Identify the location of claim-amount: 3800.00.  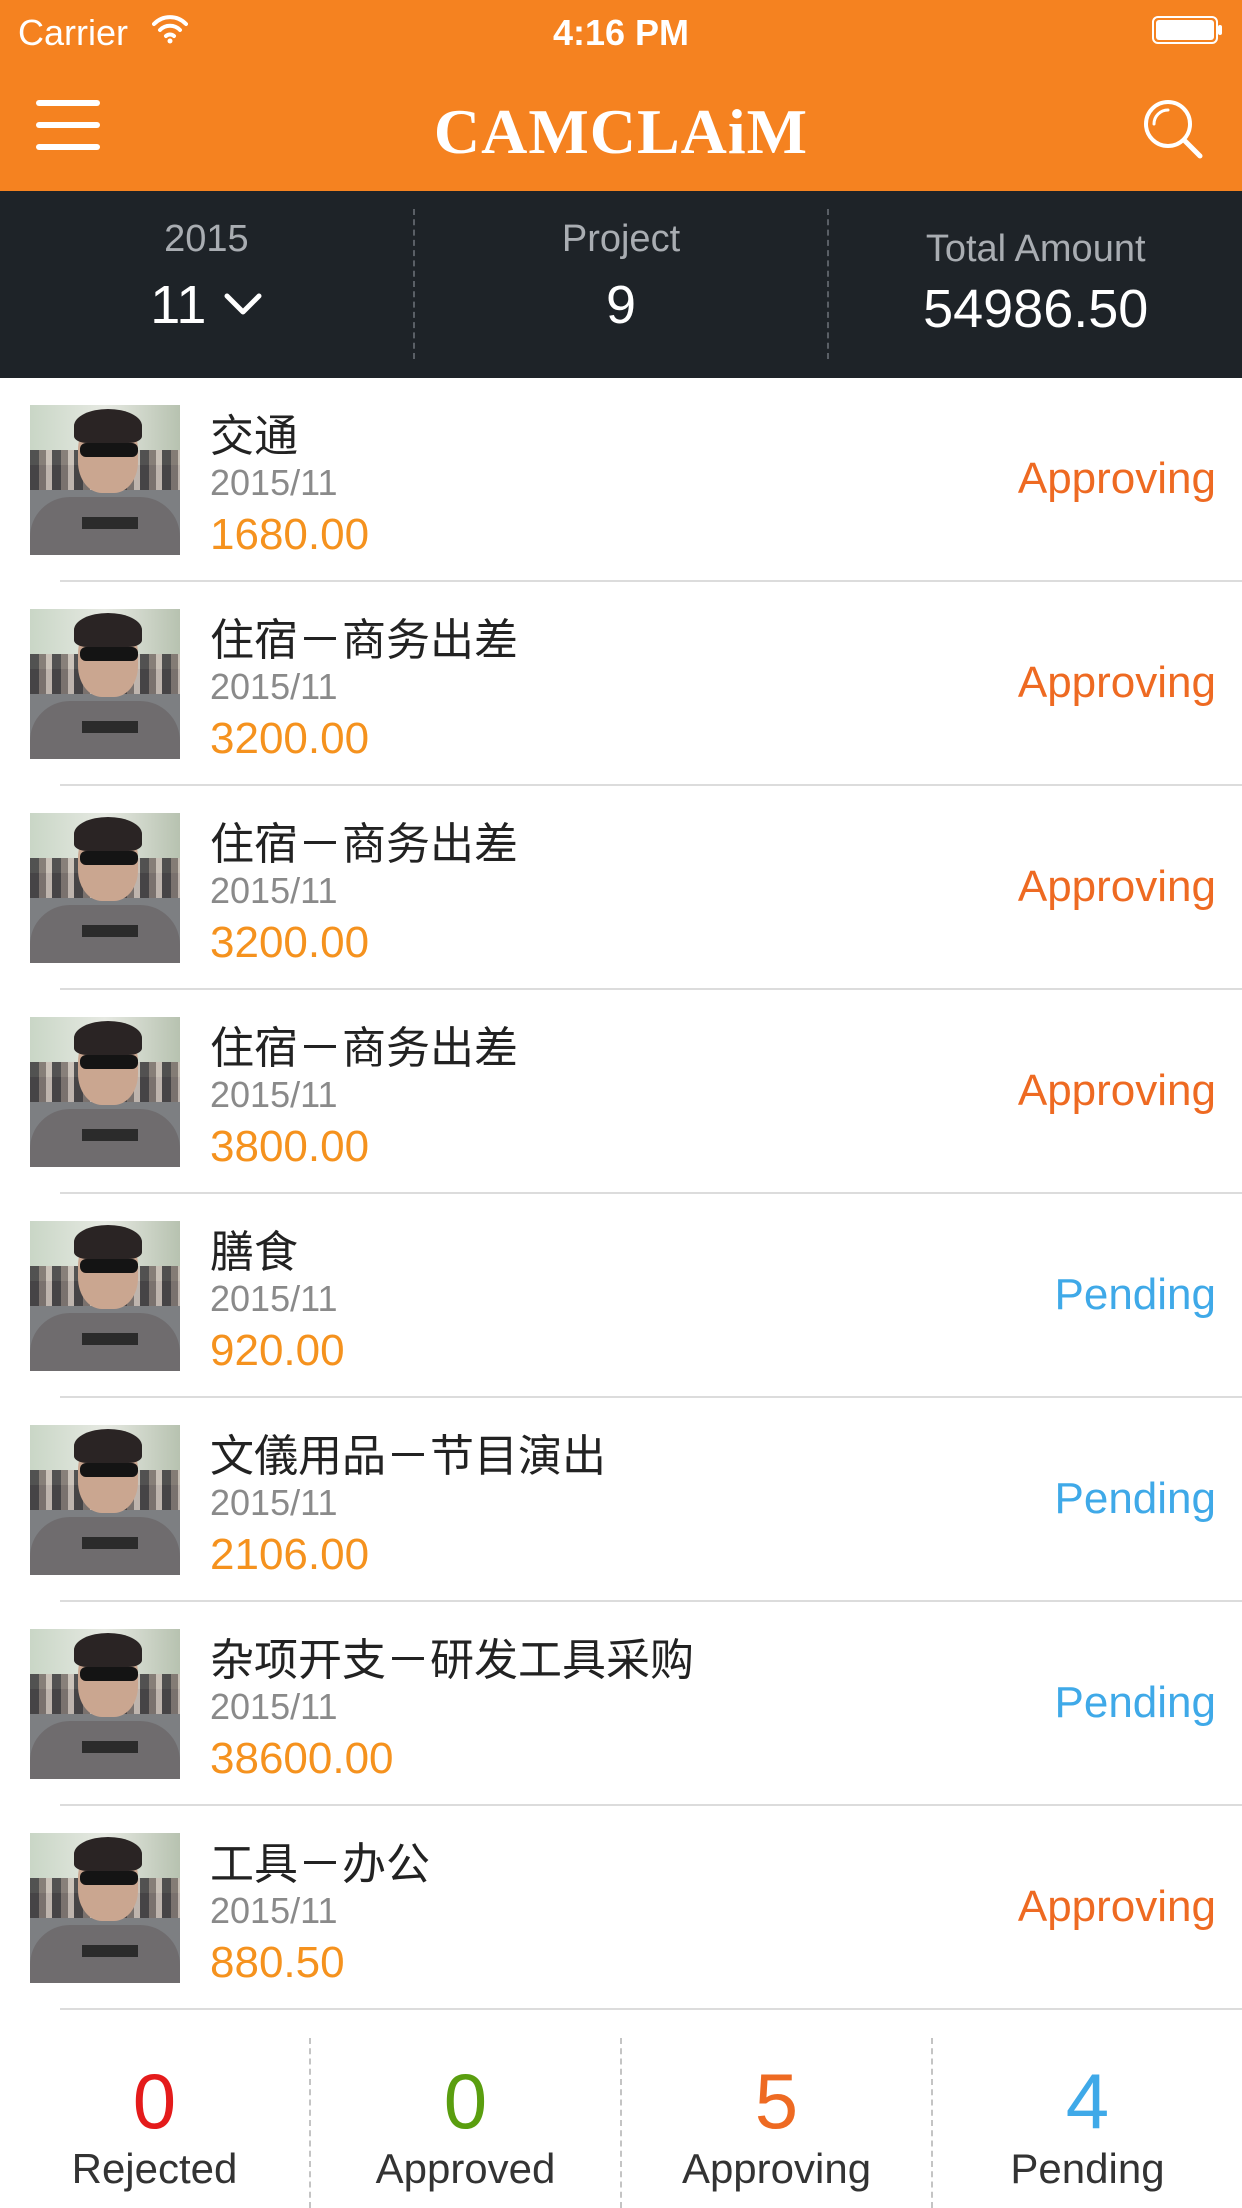
(290, 1146).